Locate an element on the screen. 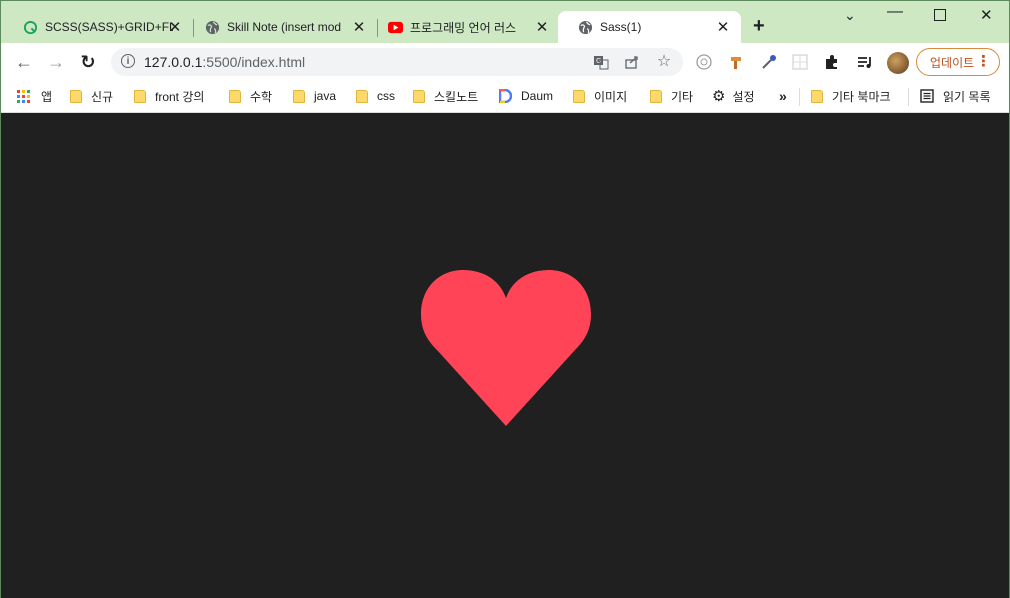 This screenshot has width=1010, height=598. forward-button: → is located at coordinates (56, 62).